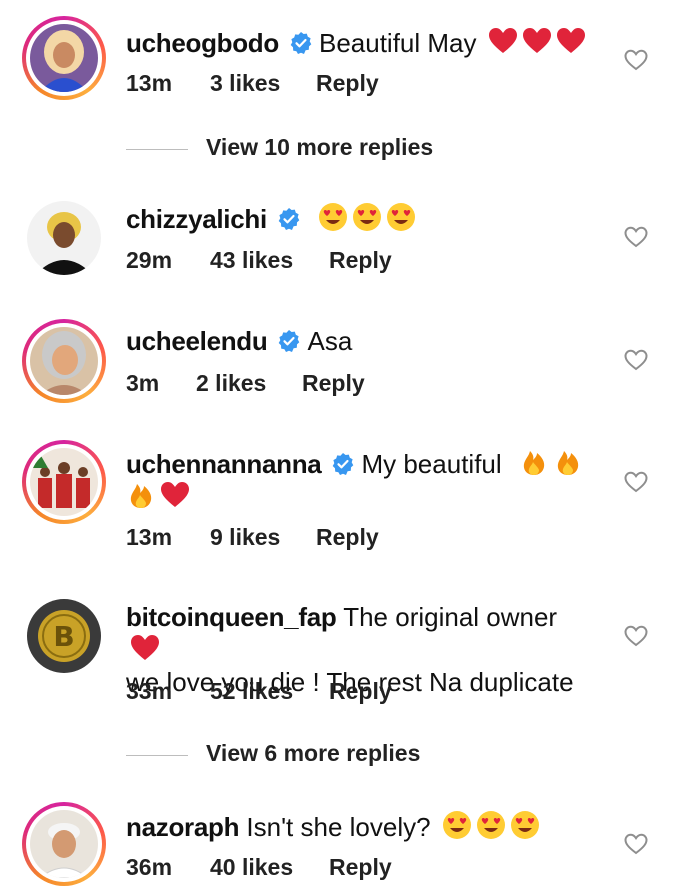 This screenshot has width=690, height=893. Describe the element at coordinates (313, 753) in the screenshot. I see `view-more-replies-label: View 6 more replies` at that location.